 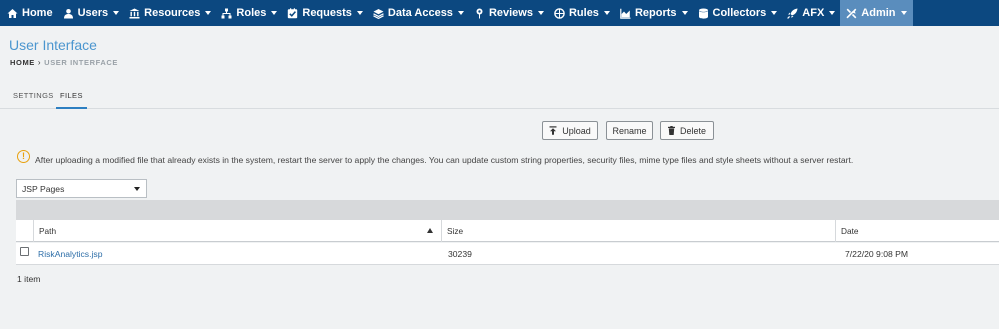 I want to click on file-date: 7/22/20 9:08 PM, so click(x=877, y=254).